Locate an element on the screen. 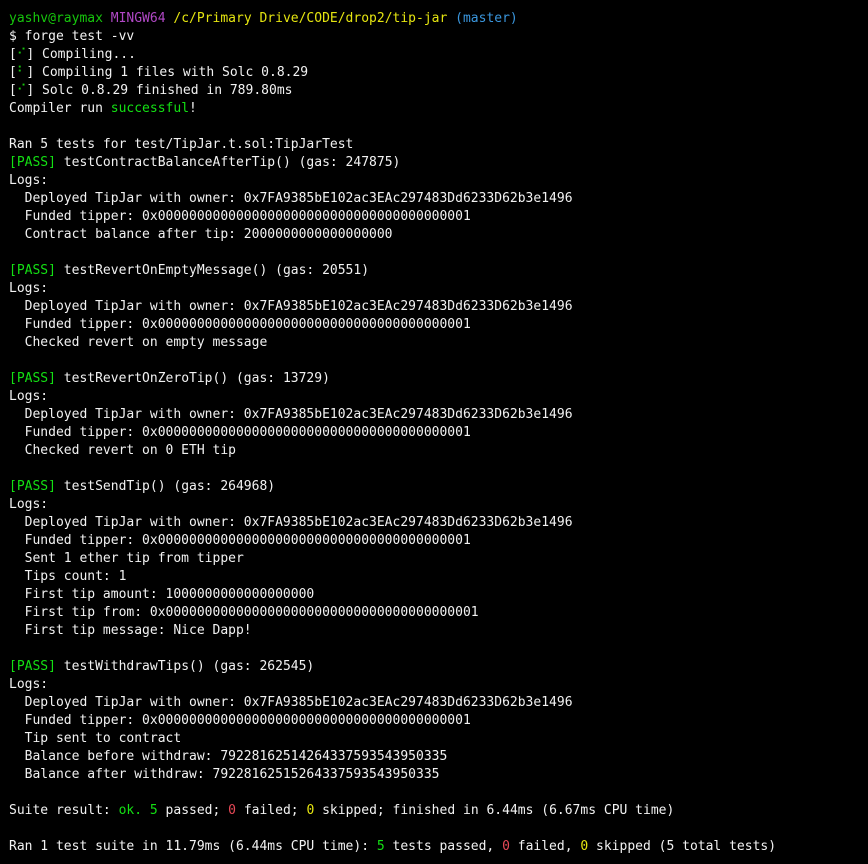 This screenshot has width=868, height=864. terminal-line: $ forge test -vv is located at coordinates (438, 37).